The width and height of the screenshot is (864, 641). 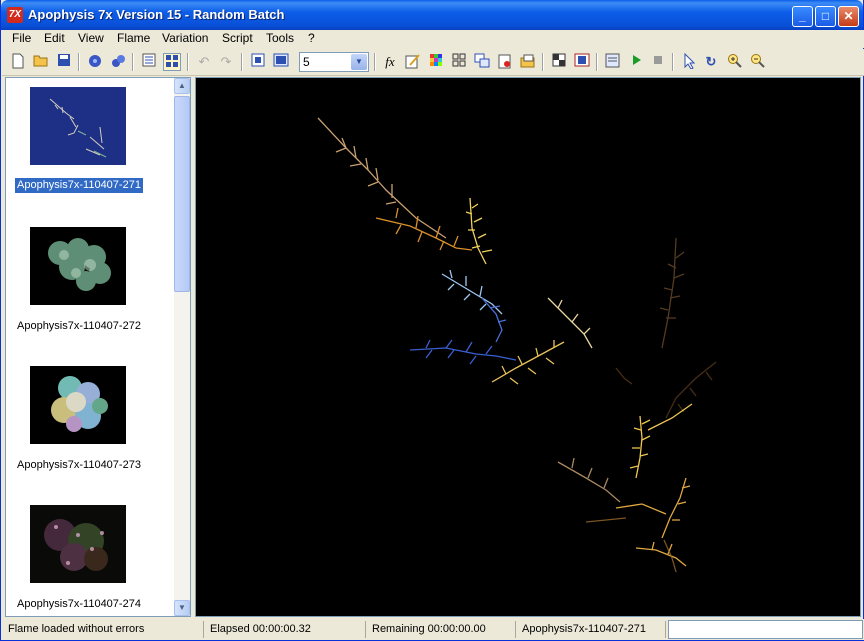 I want to click on minimize-button: _, so click(x=802, y=16).